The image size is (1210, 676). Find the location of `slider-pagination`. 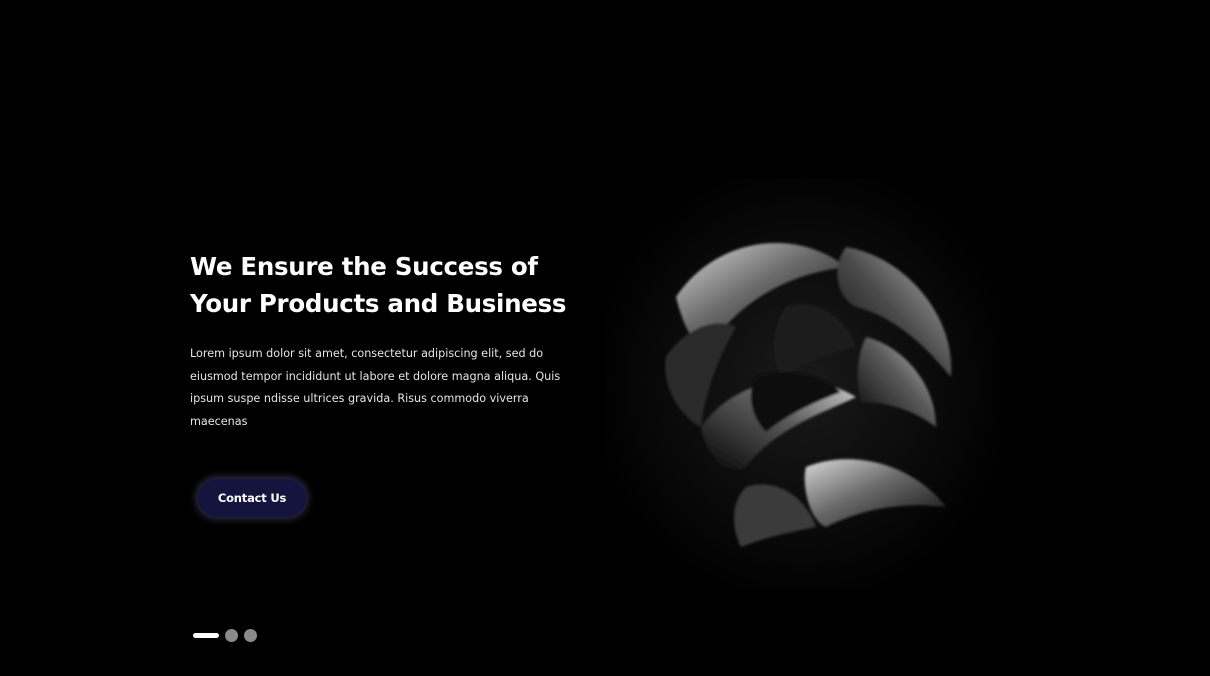

slider-pagination is located at coordinates (225, 635).